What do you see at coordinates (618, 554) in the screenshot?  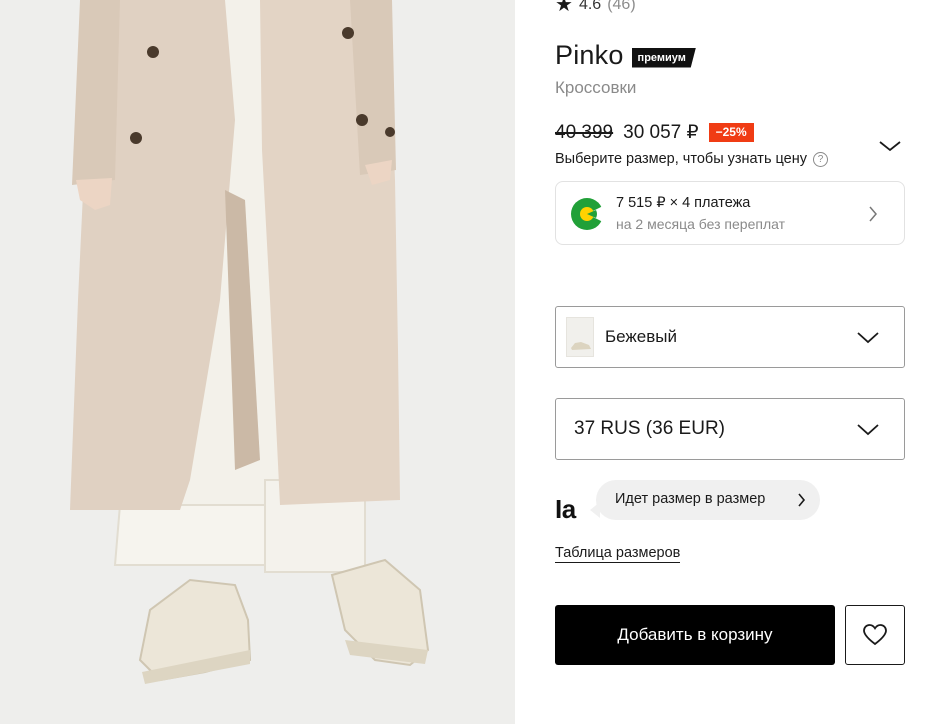 I see `size-table-link: Таблица размеров` at bounding box center [618, 554].